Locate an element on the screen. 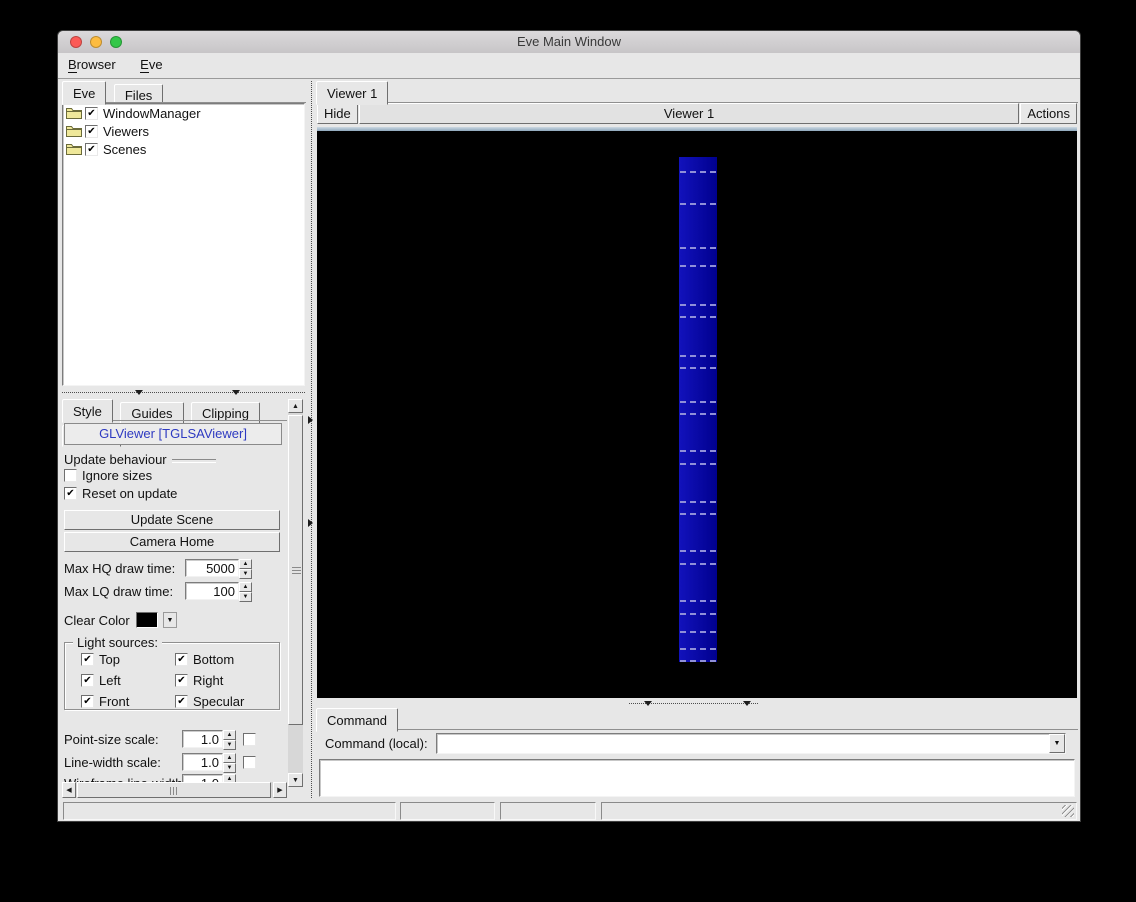  command-label: Command (local): is located at coordinates (376, 743).